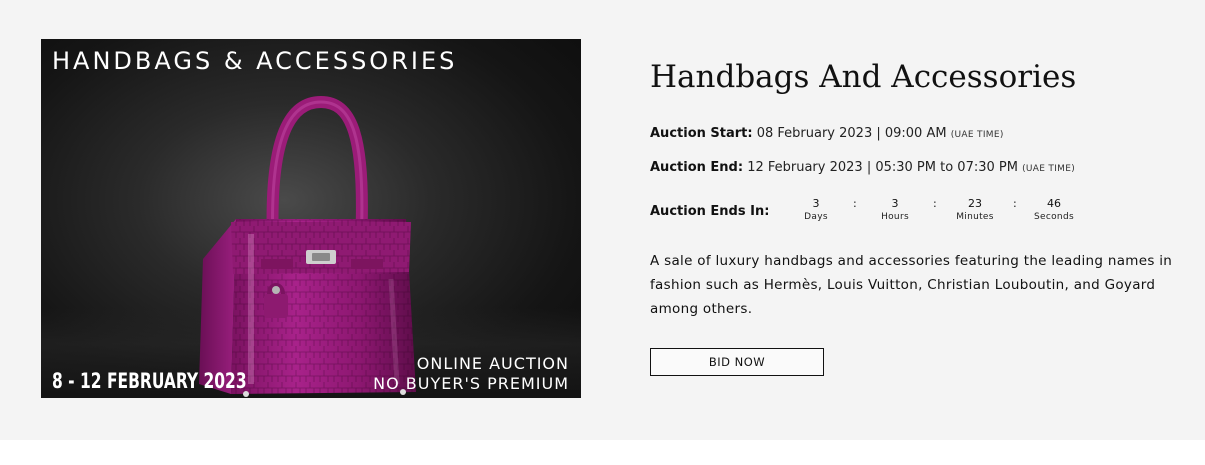 The width and height of the screenshot is (1205, 465). What do you see at coordinates (492, 363) in the screenshot?
I see `banner-online-auction: ONLINE AUCTION` at bounding box center [492, 363].